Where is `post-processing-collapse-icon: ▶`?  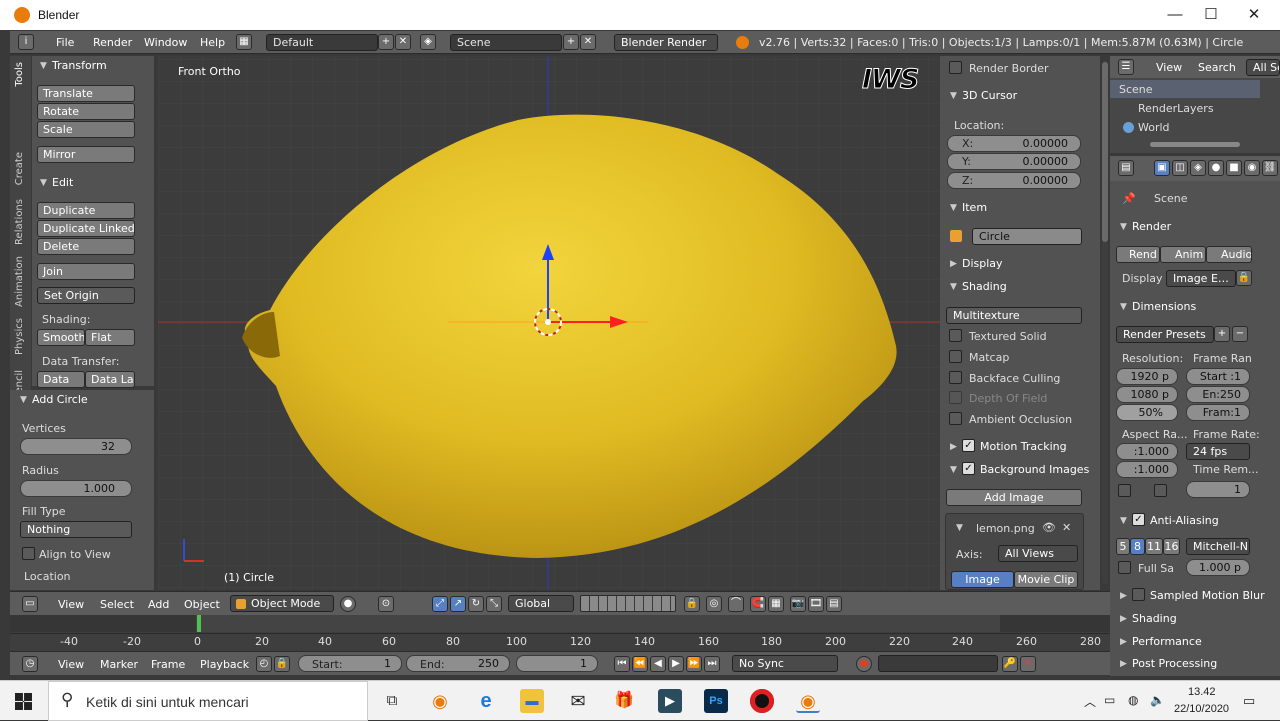 post-processing-collapse-icon: ▶ is located at coordinates (1123, 664).